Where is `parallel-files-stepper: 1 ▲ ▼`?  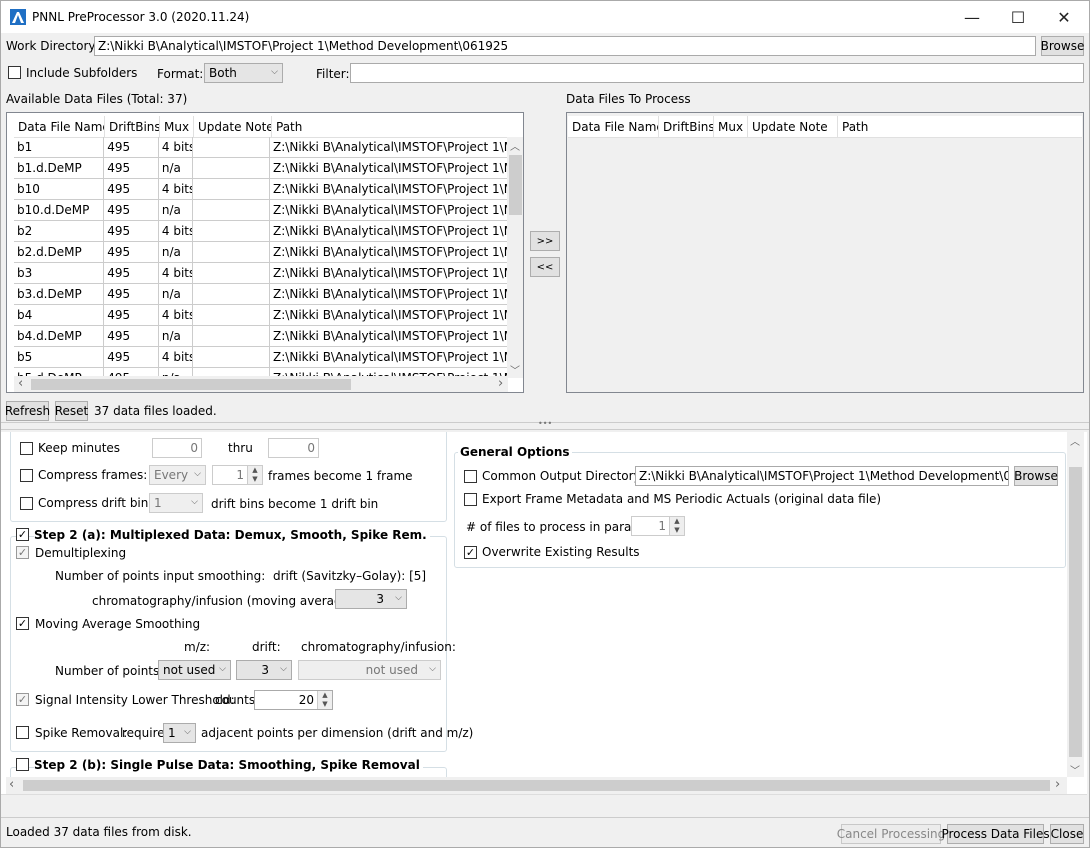
parallel-files-stepper: 1 ▲ ▼ is located at coordinates (658, 526).